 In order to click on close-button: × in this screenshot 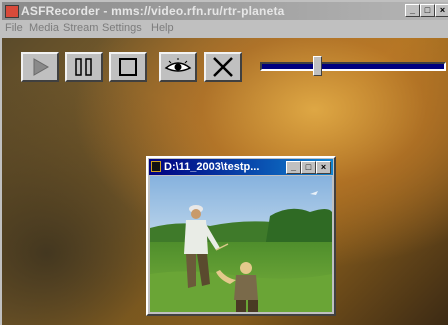, I will do `click(441, 10)`.